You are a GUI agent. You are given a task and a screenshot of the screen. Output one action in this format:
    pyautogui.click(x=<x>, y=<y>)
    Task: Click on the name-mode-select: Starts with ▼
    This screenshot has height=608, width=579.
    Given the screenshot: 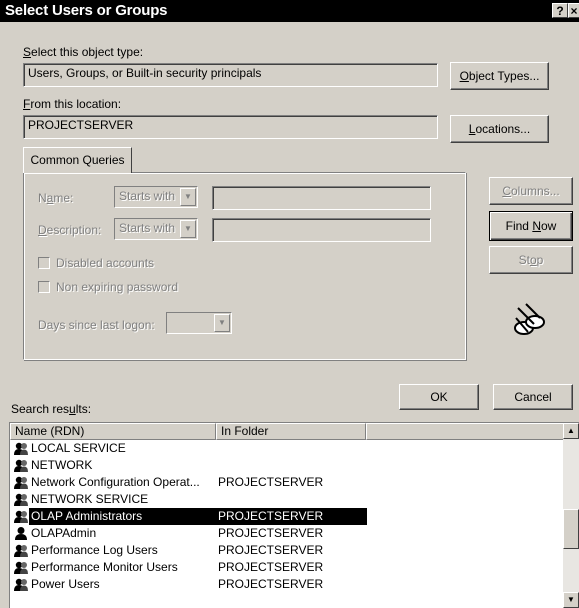 What is the action you would take?
    pyautogui.click(x=156, y=197)
    